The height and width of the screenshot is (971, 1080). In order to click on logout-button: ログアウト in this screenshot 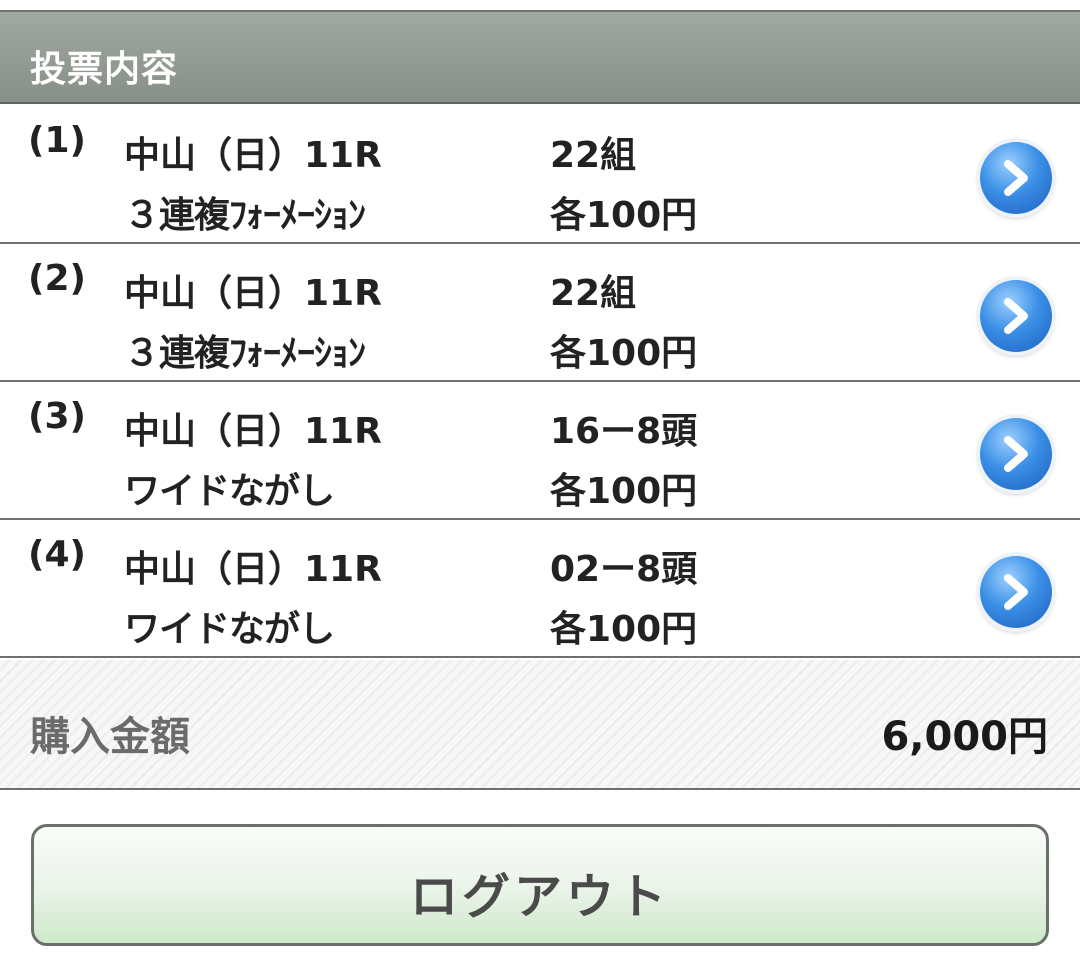, I will do `click(540, 885)`.